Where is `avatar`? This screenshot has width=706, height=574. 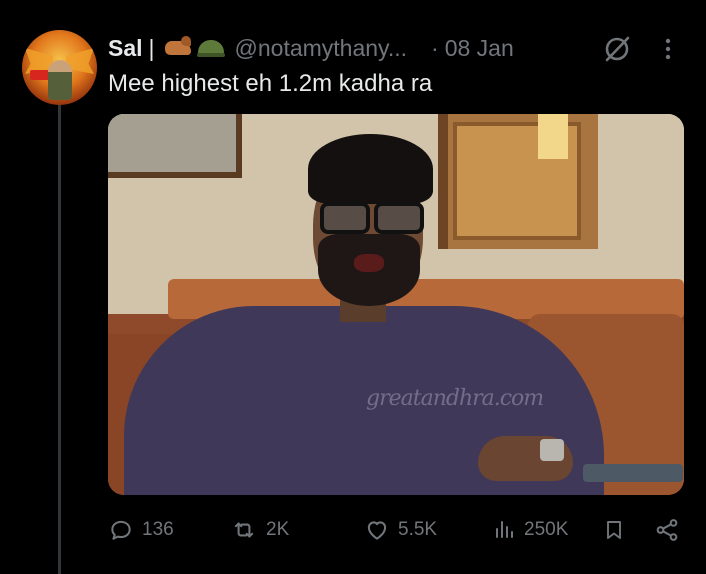
avatar is located at coordinates (59, 67).